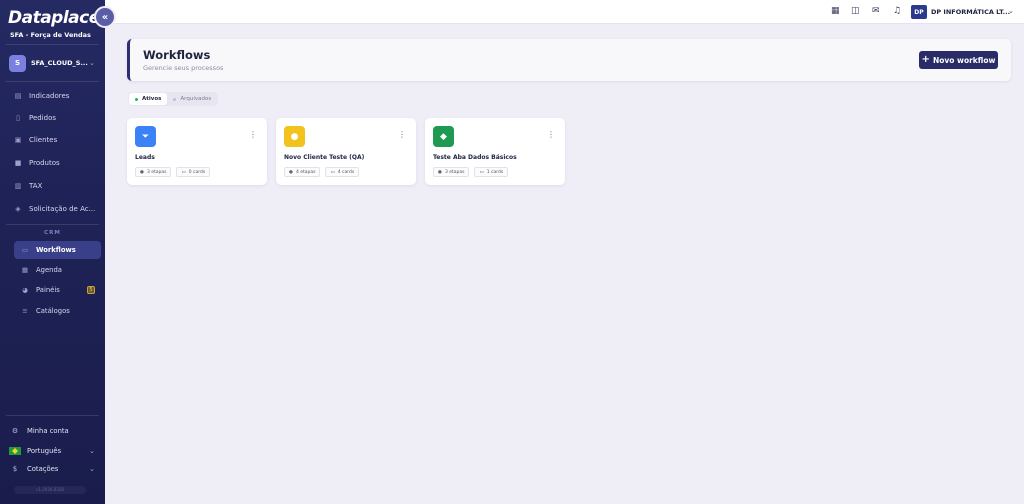  I want to click on sidebar-item-label: Painéis, so click(48, 290).